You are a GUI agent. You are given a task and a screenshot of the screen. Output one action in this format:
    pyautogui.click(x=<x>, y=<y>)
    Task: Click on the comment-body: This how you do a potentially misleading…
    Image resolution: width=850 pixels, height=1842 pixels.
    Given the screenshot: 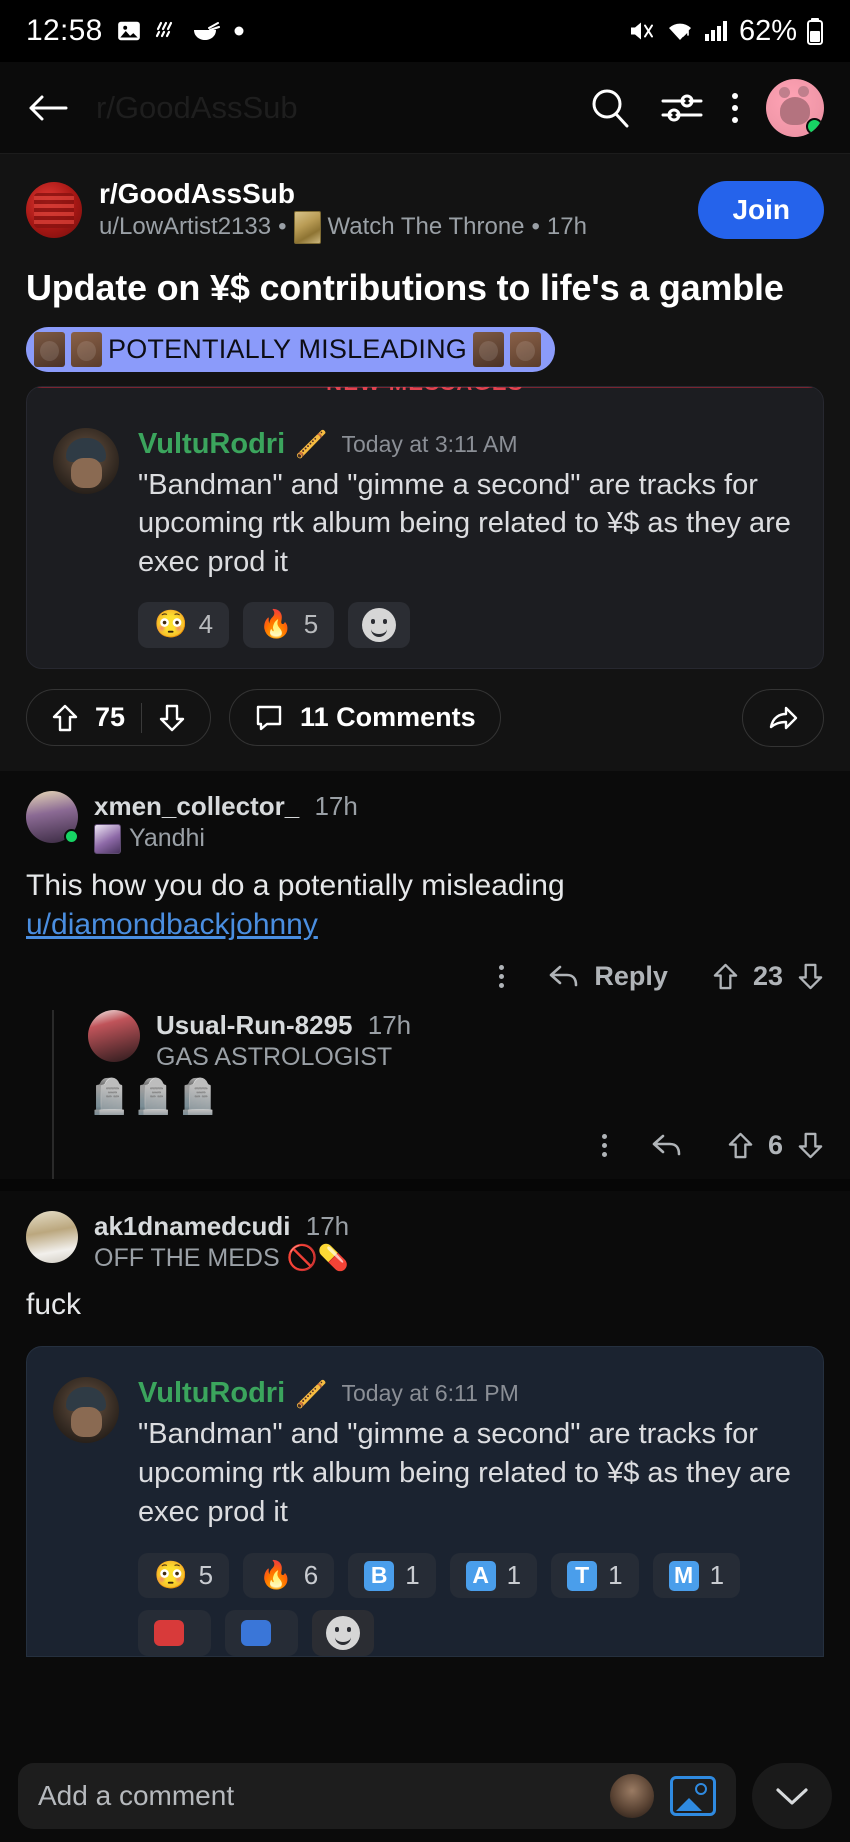 What is the action you would take?
    pyautogui.click(x=425, y=905)
    